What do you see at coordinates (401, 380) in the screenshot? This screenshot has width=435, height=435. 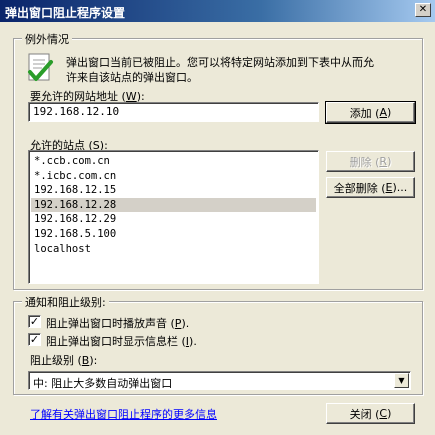 I see `chevron-down-icon: ▼` at bounding box center [401, 380].